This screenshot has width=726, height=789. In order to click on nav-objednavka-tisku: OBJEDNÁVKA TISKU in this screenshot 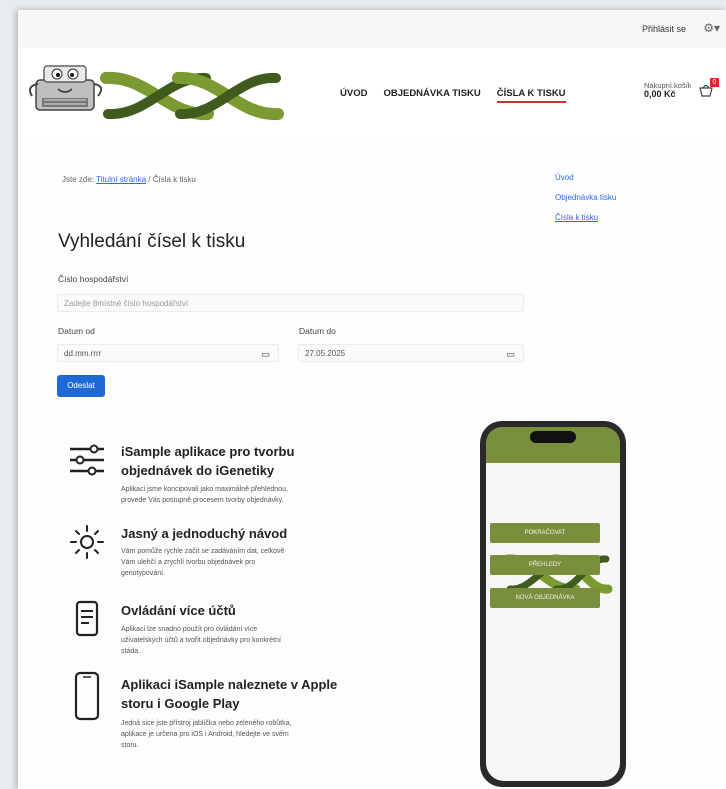, I will do `click(431, 95)`.